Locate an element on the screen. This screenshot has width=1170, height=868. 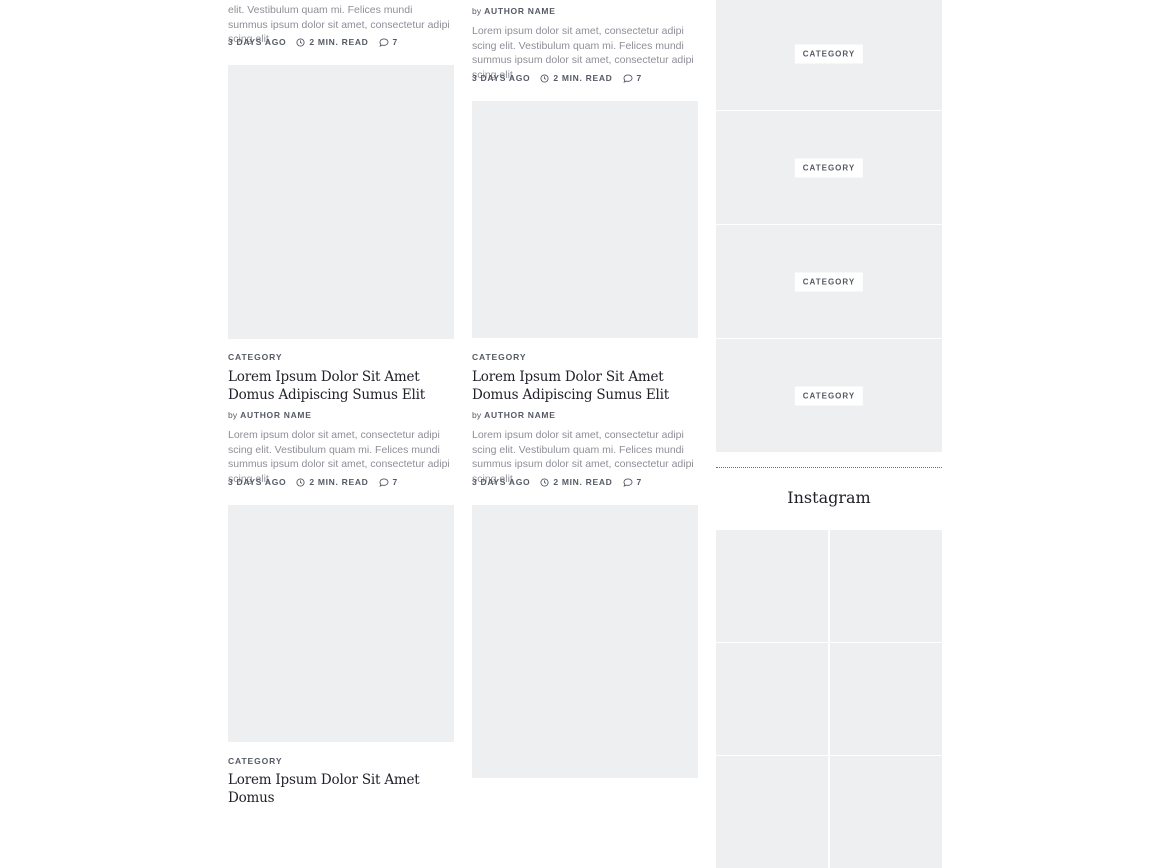
instagram-heading: Instagram is located at coordinates (829, 497).